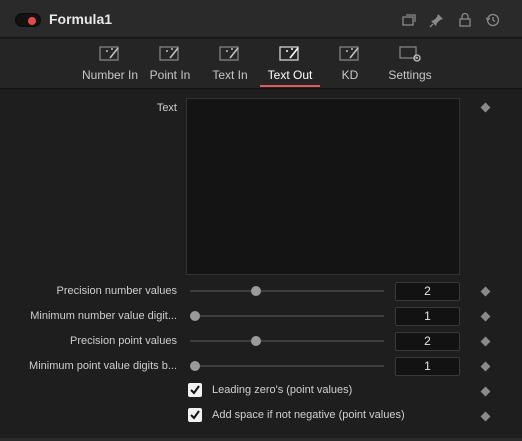 This screenshot has width=522, height=441. I want to click on window-icon, so click(409, 20).